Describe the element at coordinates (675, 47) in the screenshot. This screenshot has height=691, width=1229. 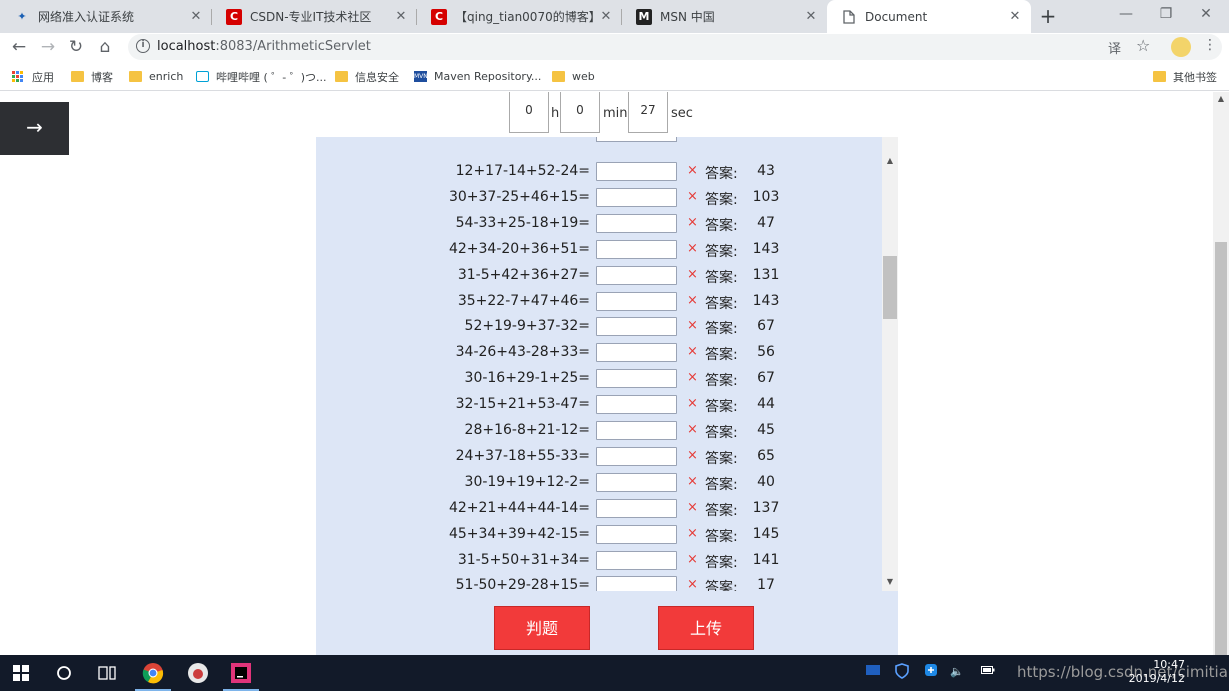
I see `address-bar: i localhost:8083/ArithmeticServlet 译 ☆ ⋮` at that location.